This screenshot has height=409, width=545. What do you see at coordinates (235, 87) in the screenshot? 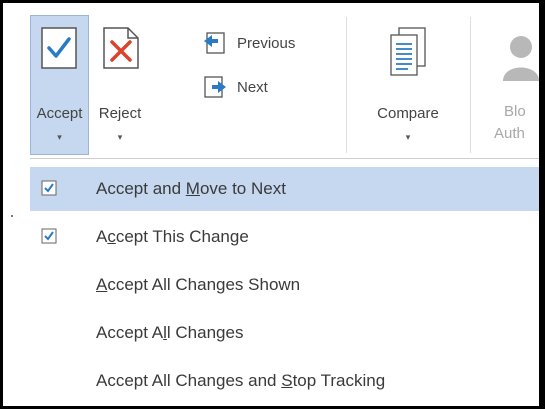
I see `next-button: Next` at bounding box center [235, 87].